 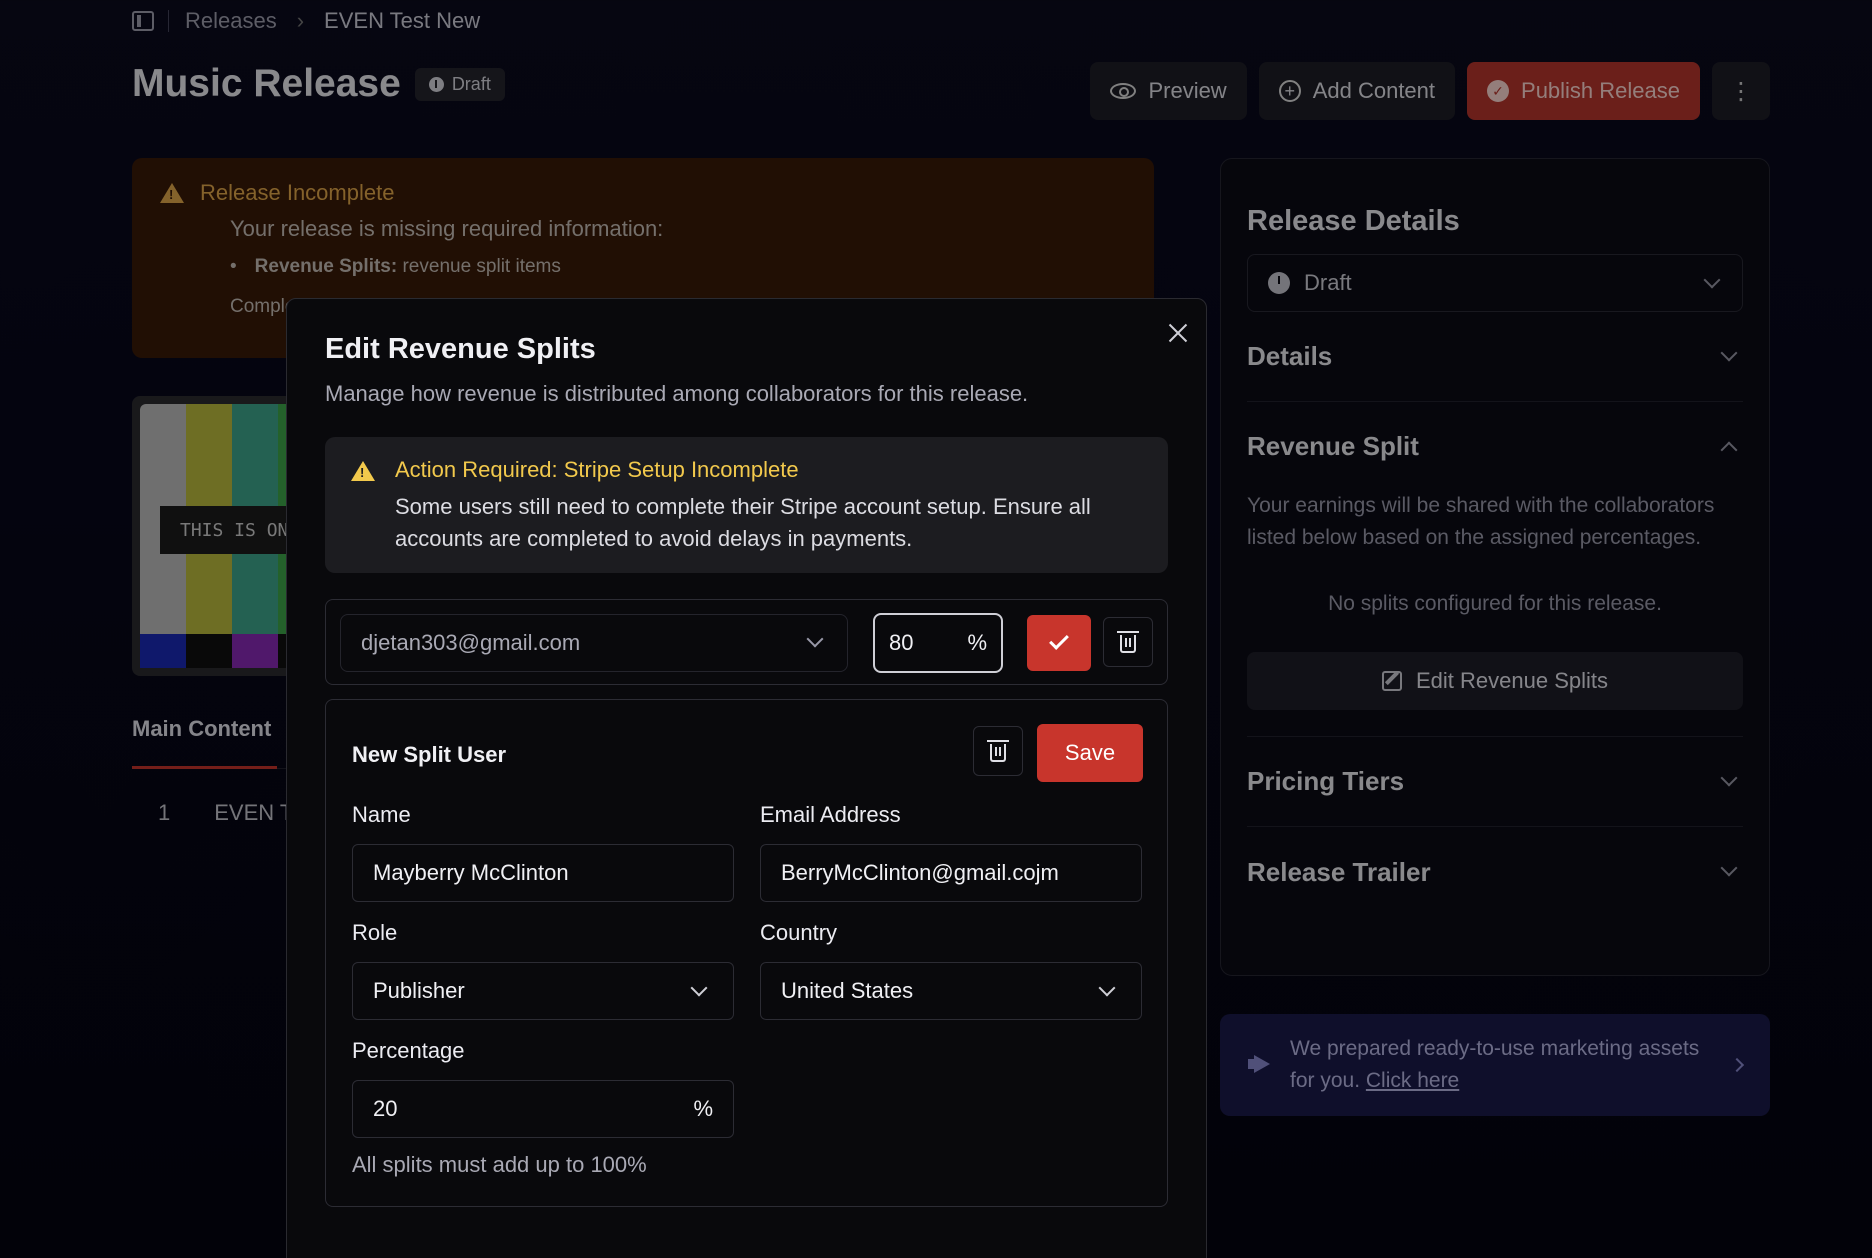 I want to click on new-split-title: New Split User, so click(x=429, y=754).